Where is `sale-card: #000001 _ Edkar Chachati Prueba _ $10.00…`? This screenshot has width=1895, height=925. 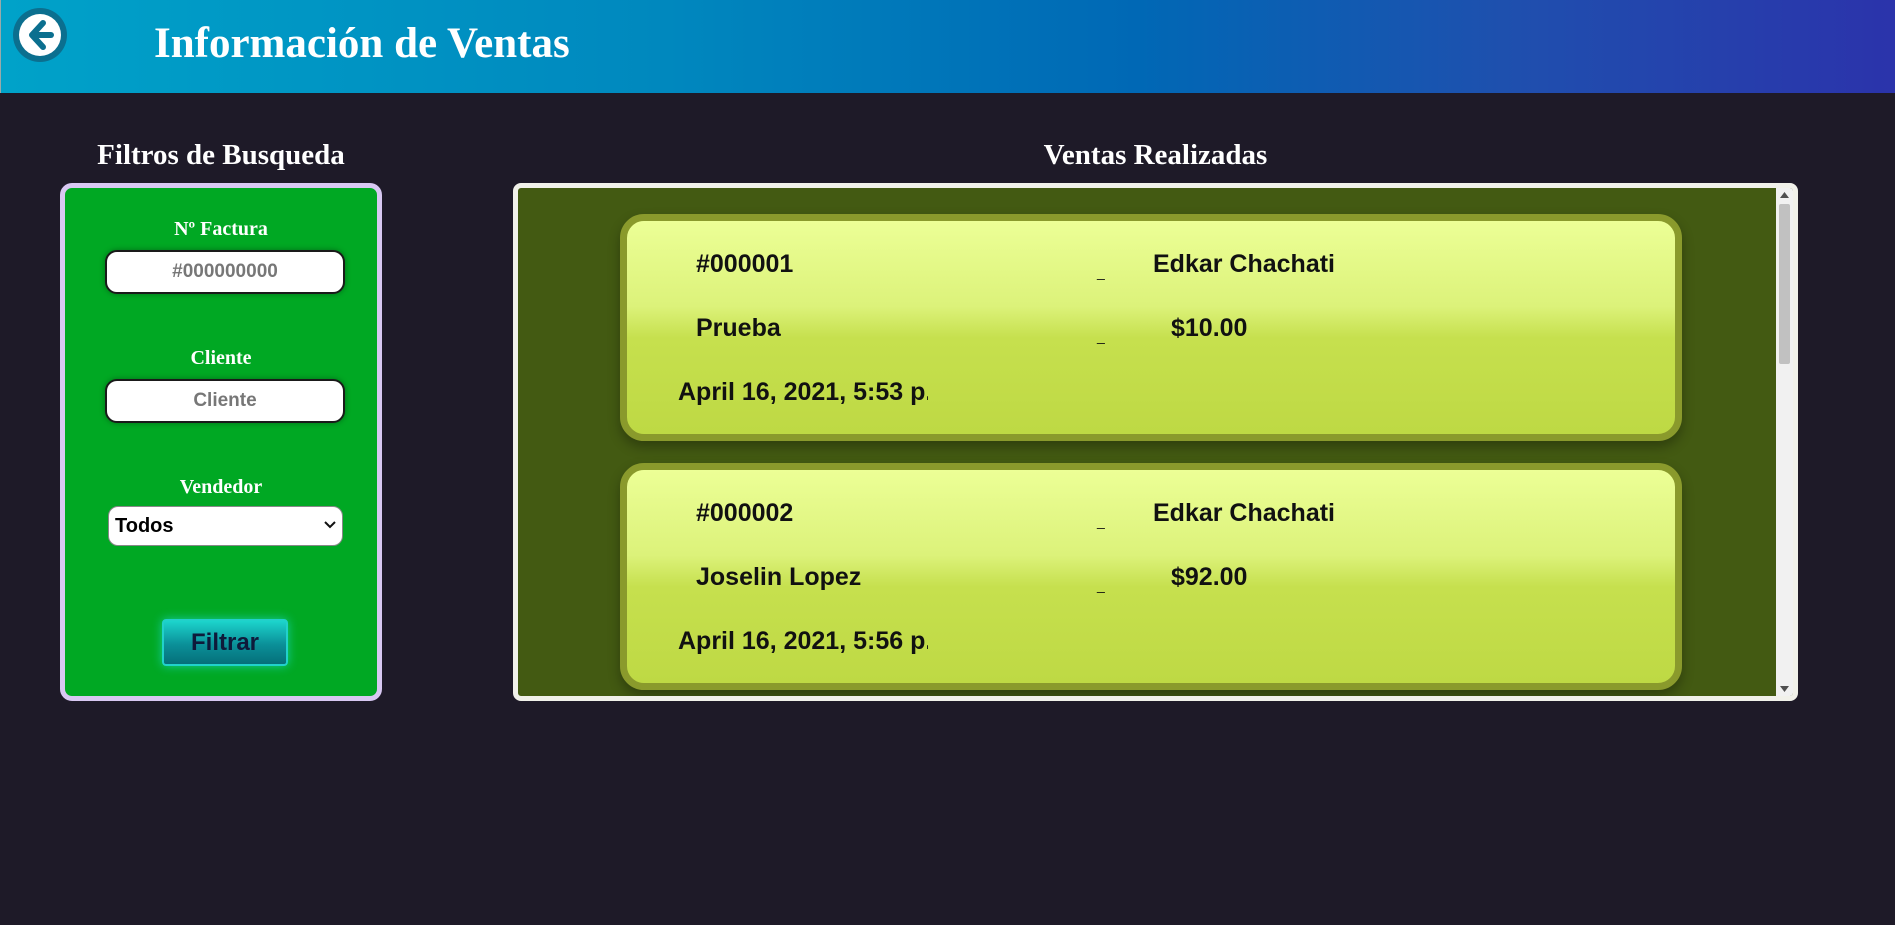
sale-card: #000001 _ Edkar Chachati Prueba _ $10.00… is located at coordinates (1151, 327).